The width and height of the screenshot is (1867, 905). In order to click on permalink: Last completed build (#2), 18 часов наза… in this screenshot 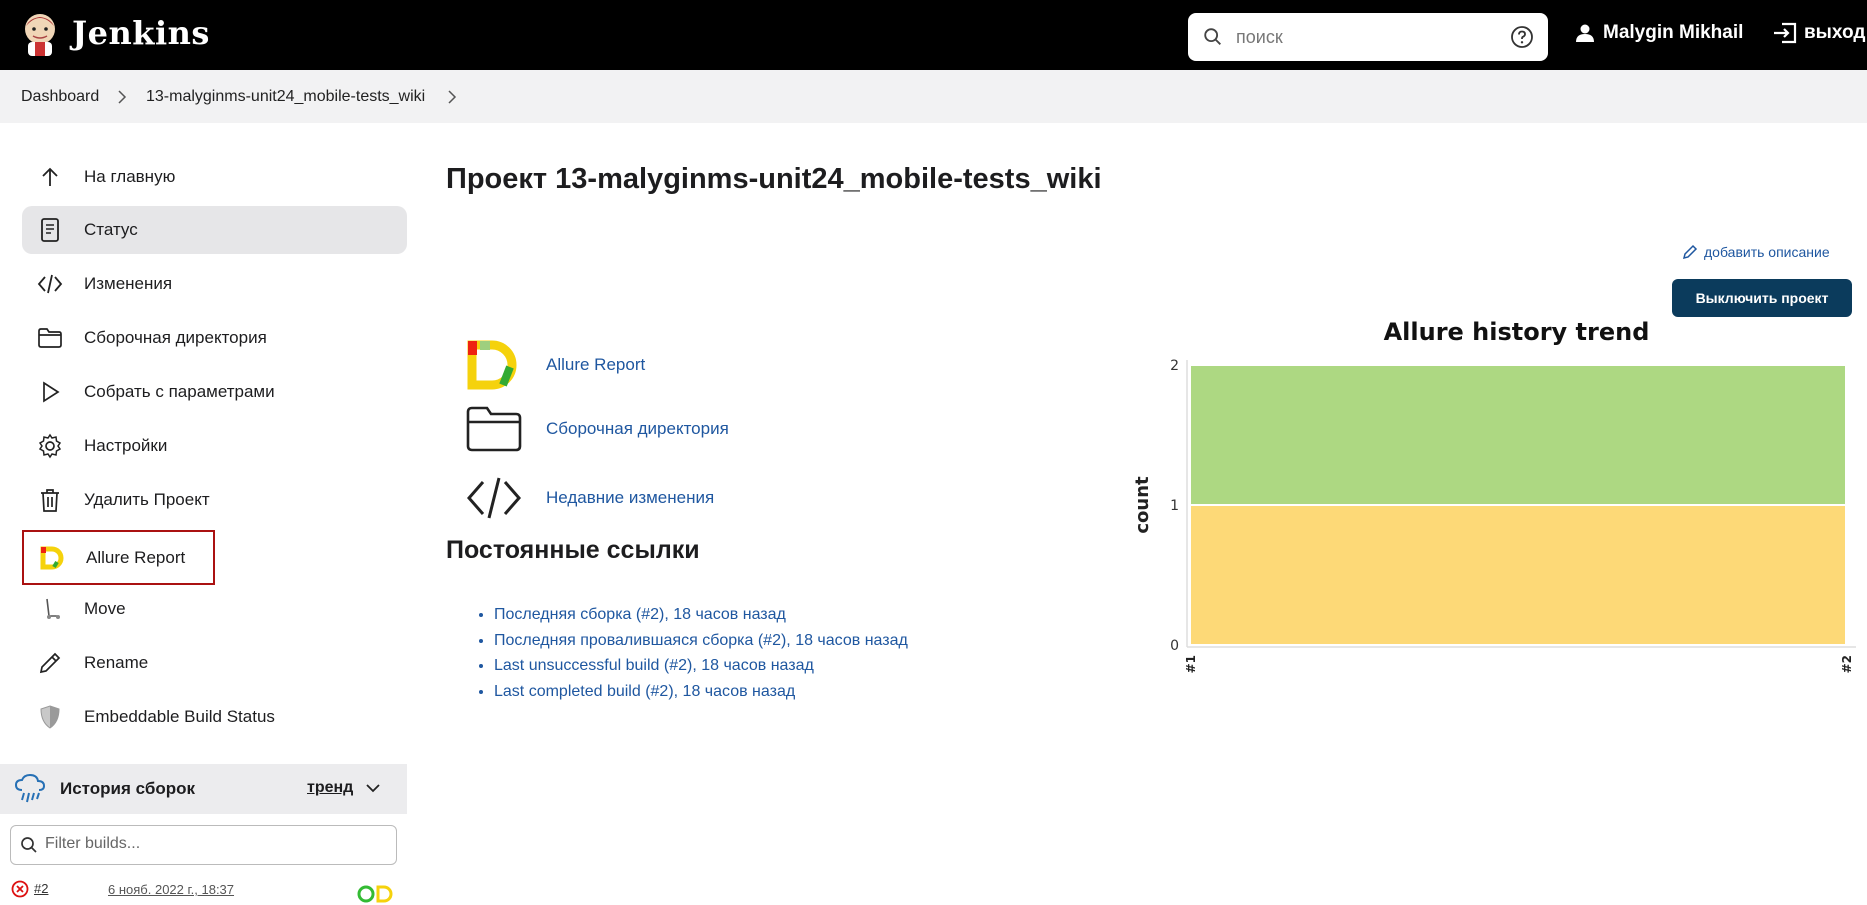, I will do `click(644, 691)`.